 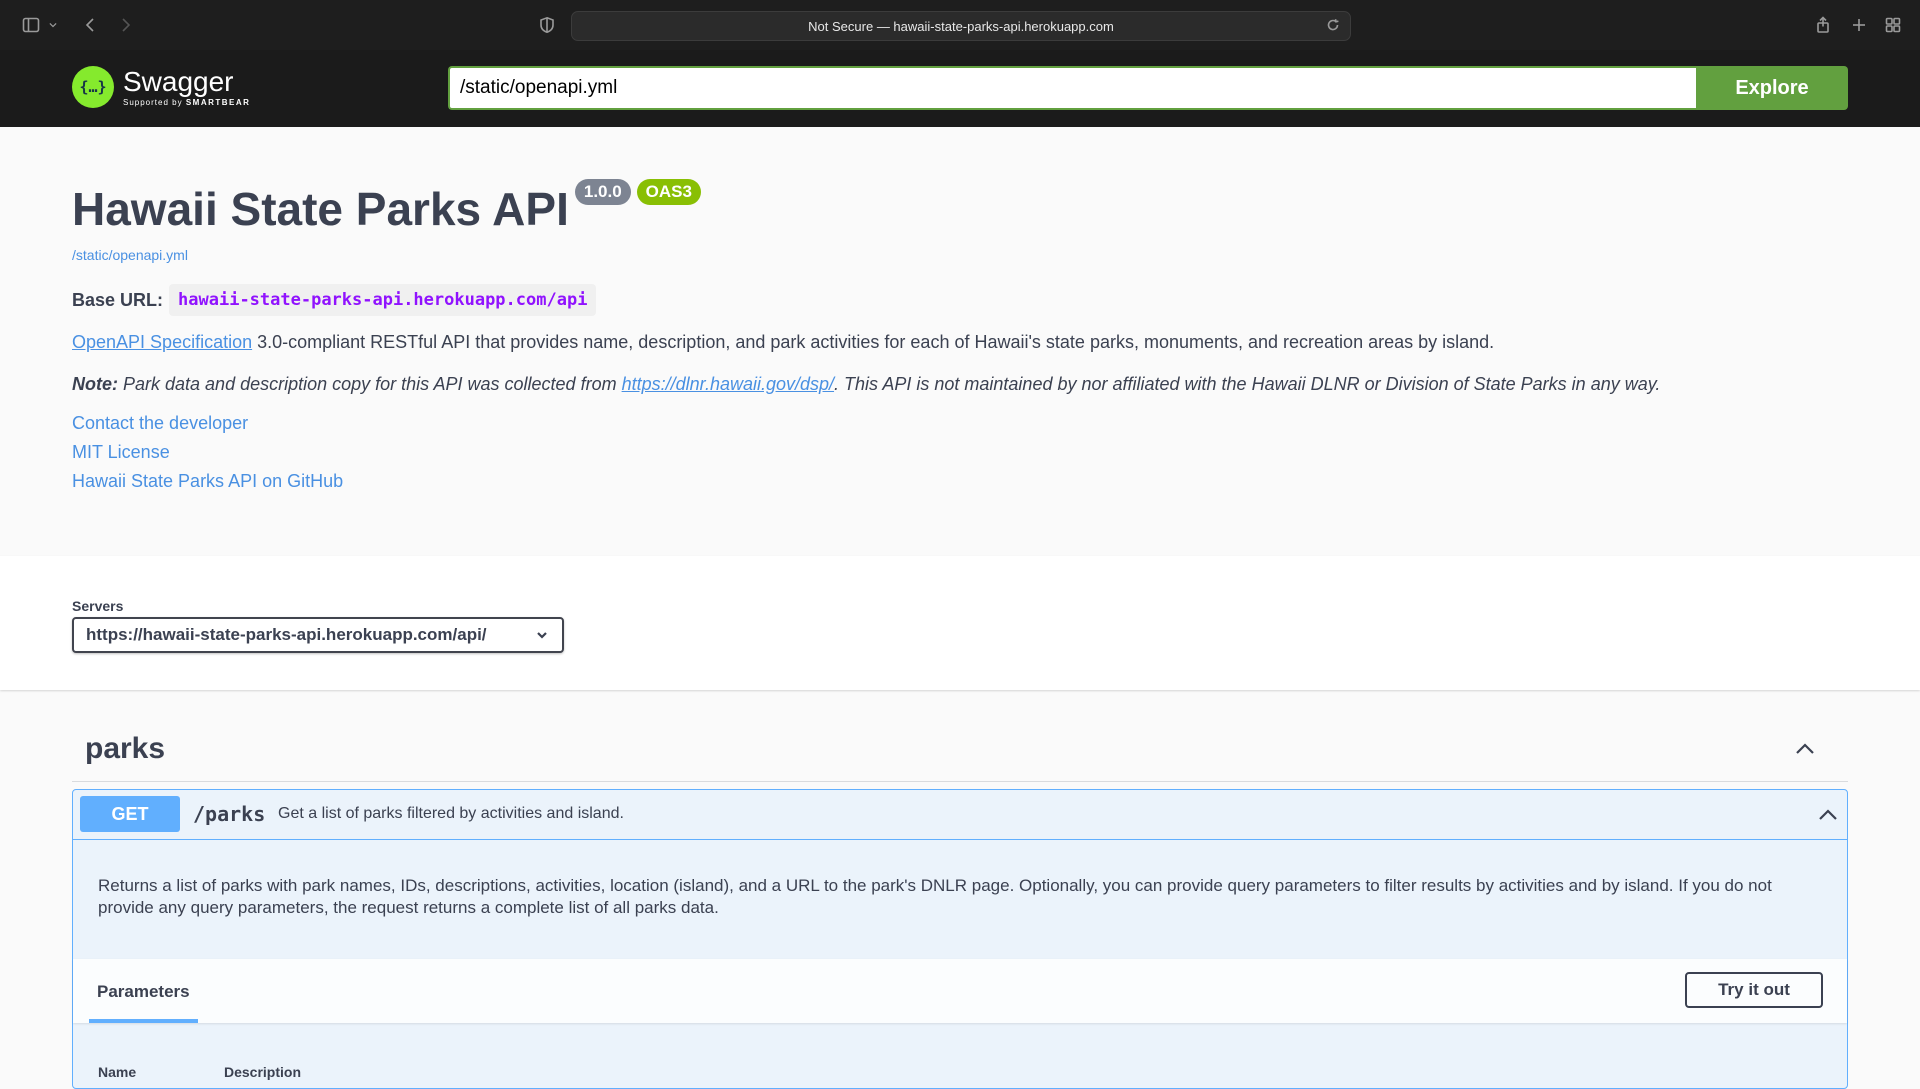 What do you see at coordinates (178, 81) in the screenshot?
I see `logo-word: Swagger` at bounding box center [178, 81].